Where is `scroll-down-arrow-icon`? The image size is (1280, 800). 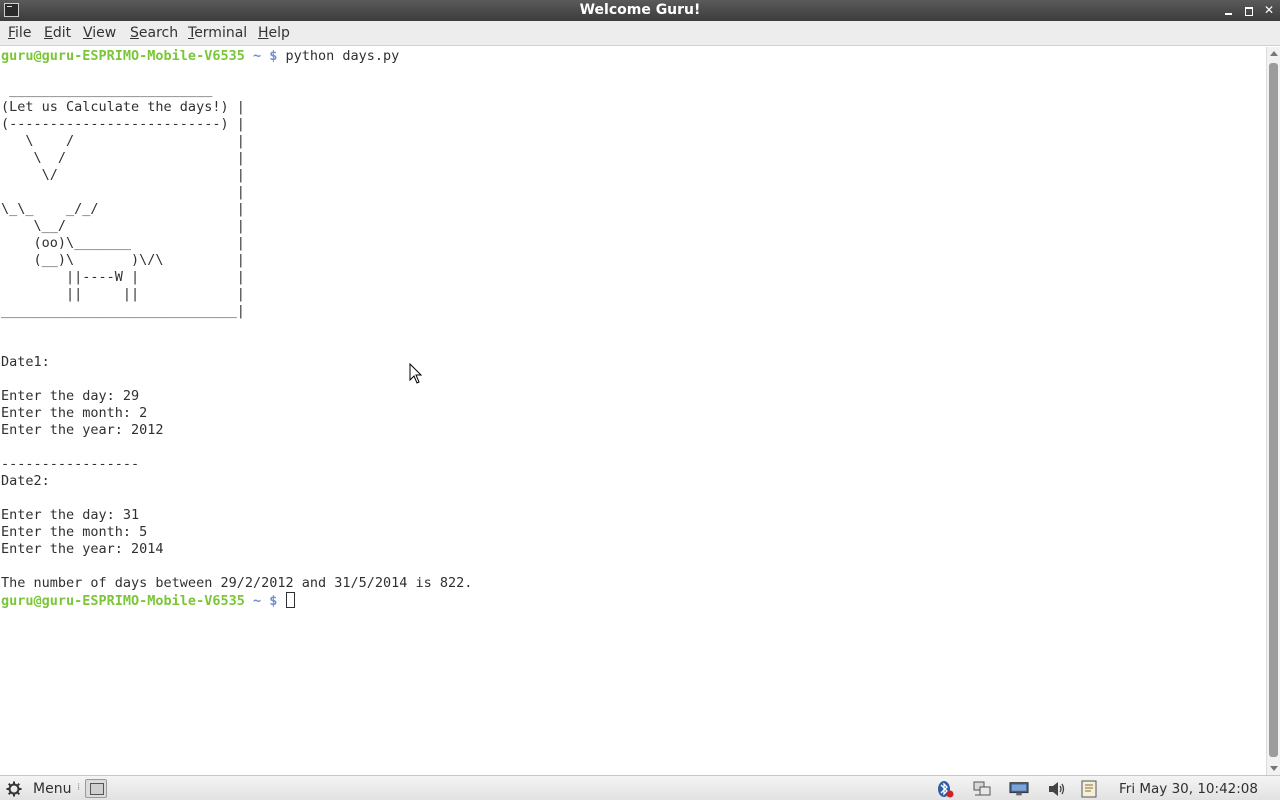
scroll-down-arrow-icon is located at coordinates (1274, 768).